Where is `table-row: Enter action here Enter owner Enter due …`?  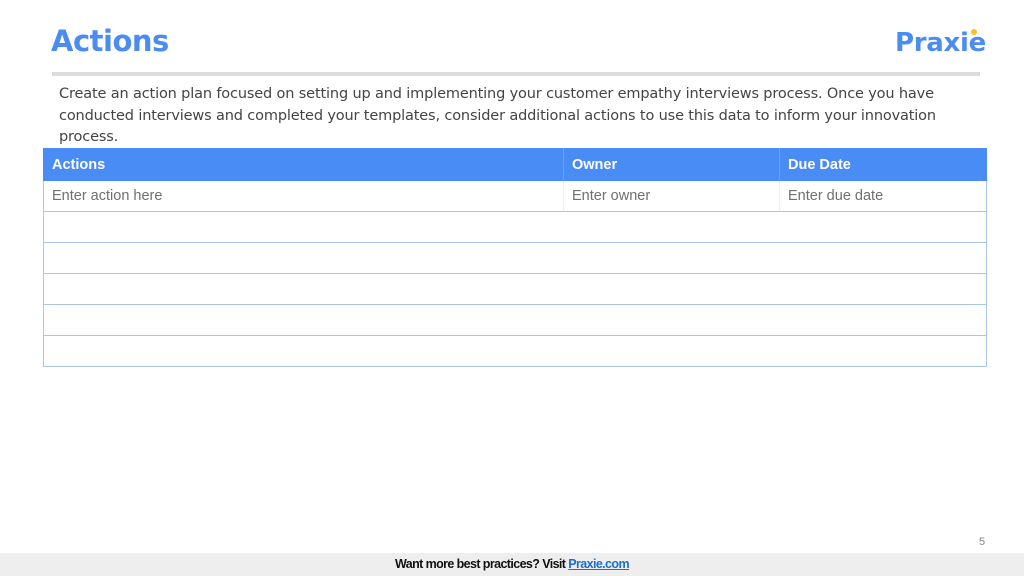
table-row: Enter action here Enter owner Enter due … is located at coordinates (515, 196).